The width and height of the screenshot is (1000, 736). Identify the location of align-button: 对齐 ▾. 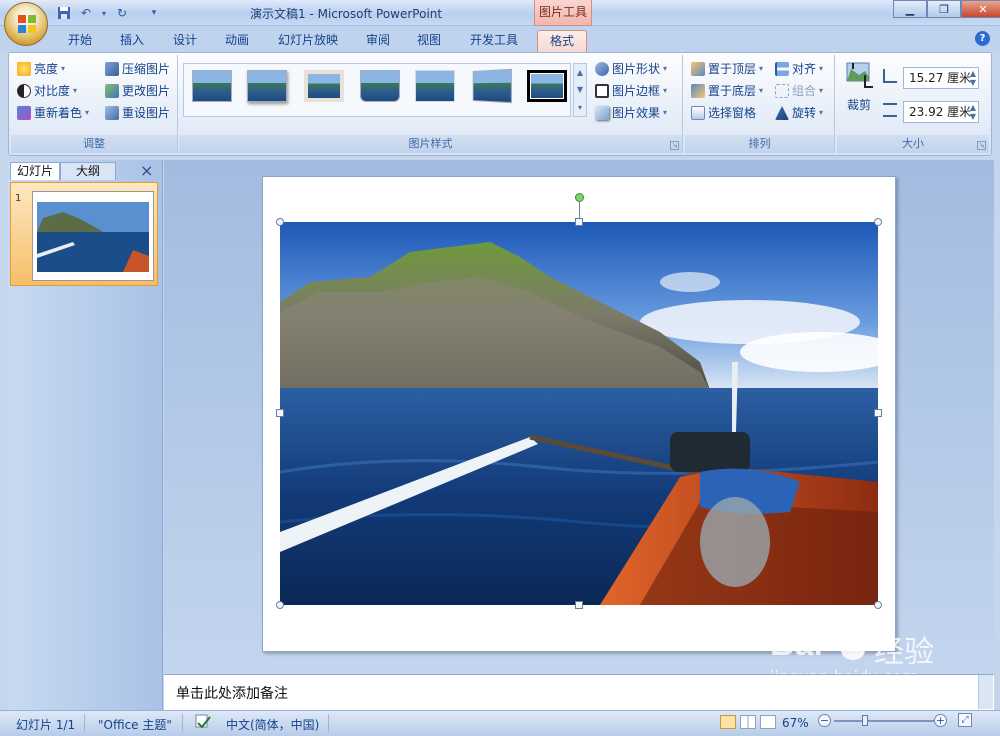
(799, 69).